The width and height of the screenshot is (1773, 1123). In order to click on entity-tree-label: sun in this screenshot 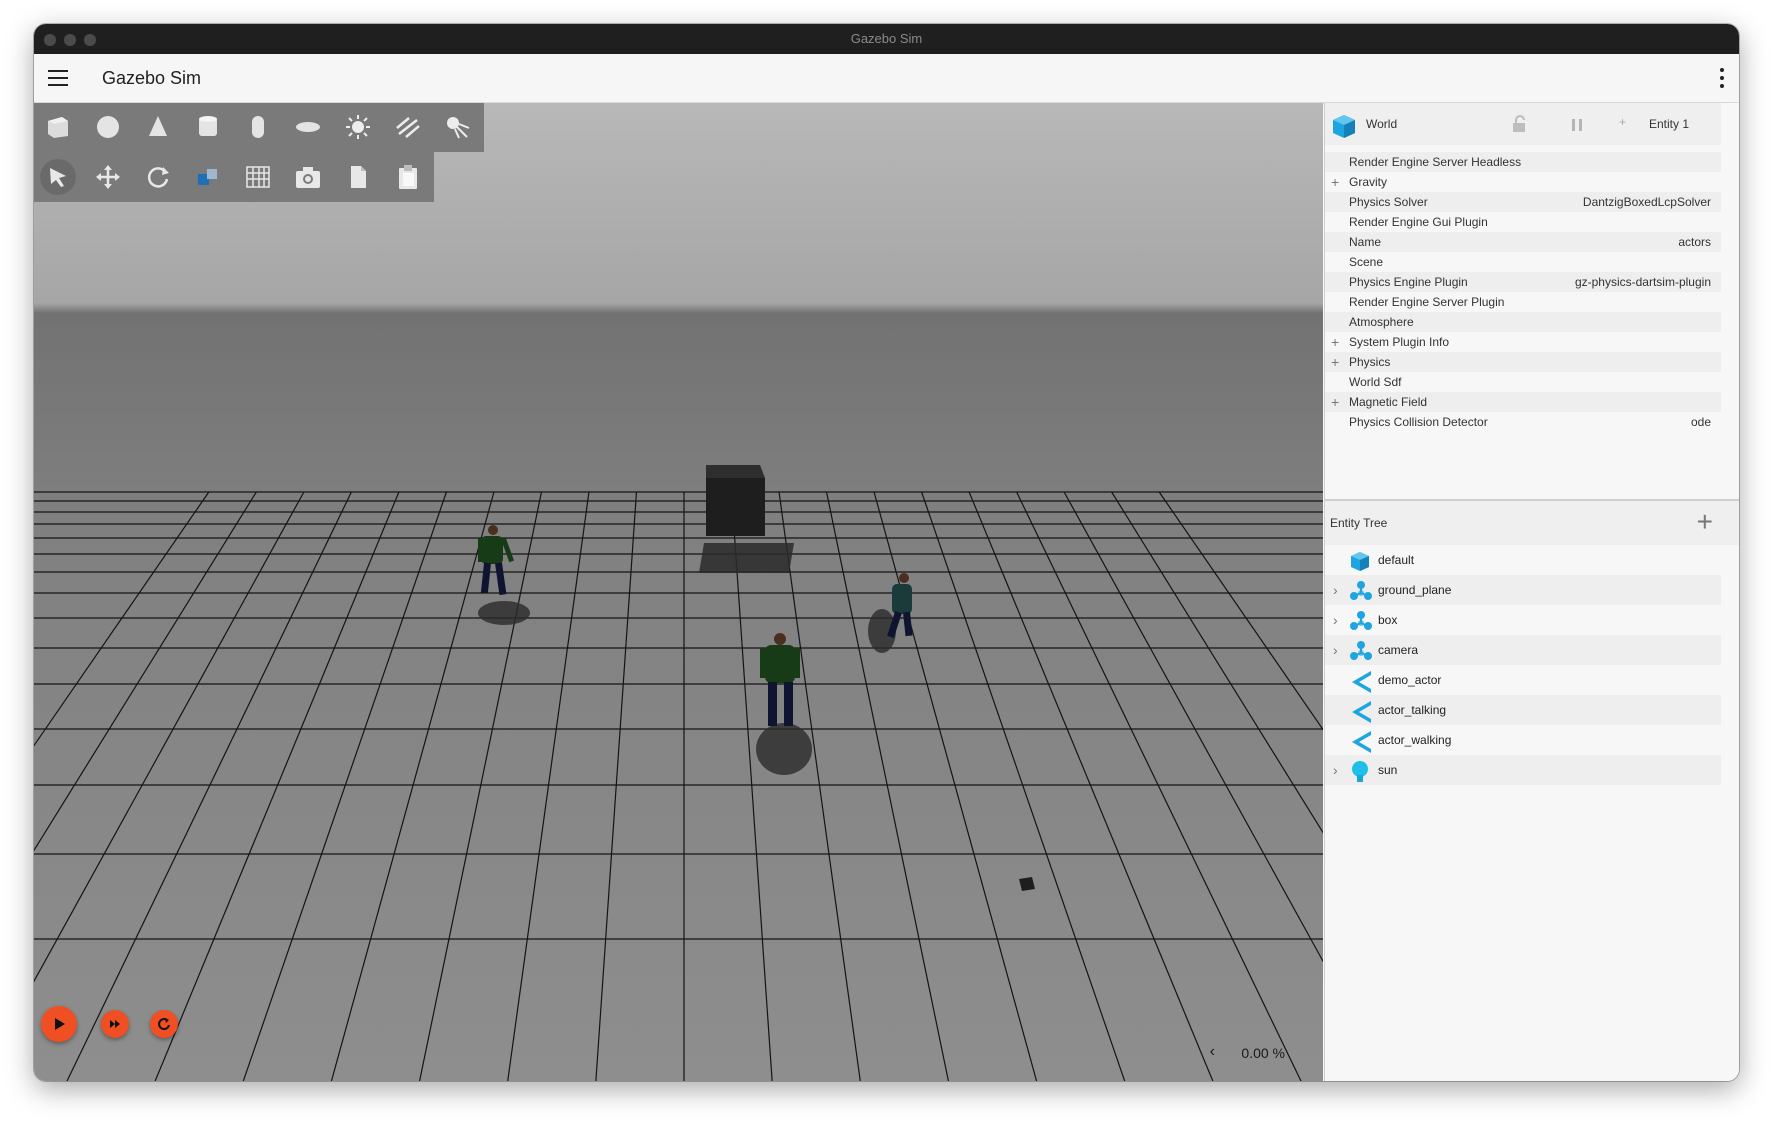, I will do `click(1388, 770)`.